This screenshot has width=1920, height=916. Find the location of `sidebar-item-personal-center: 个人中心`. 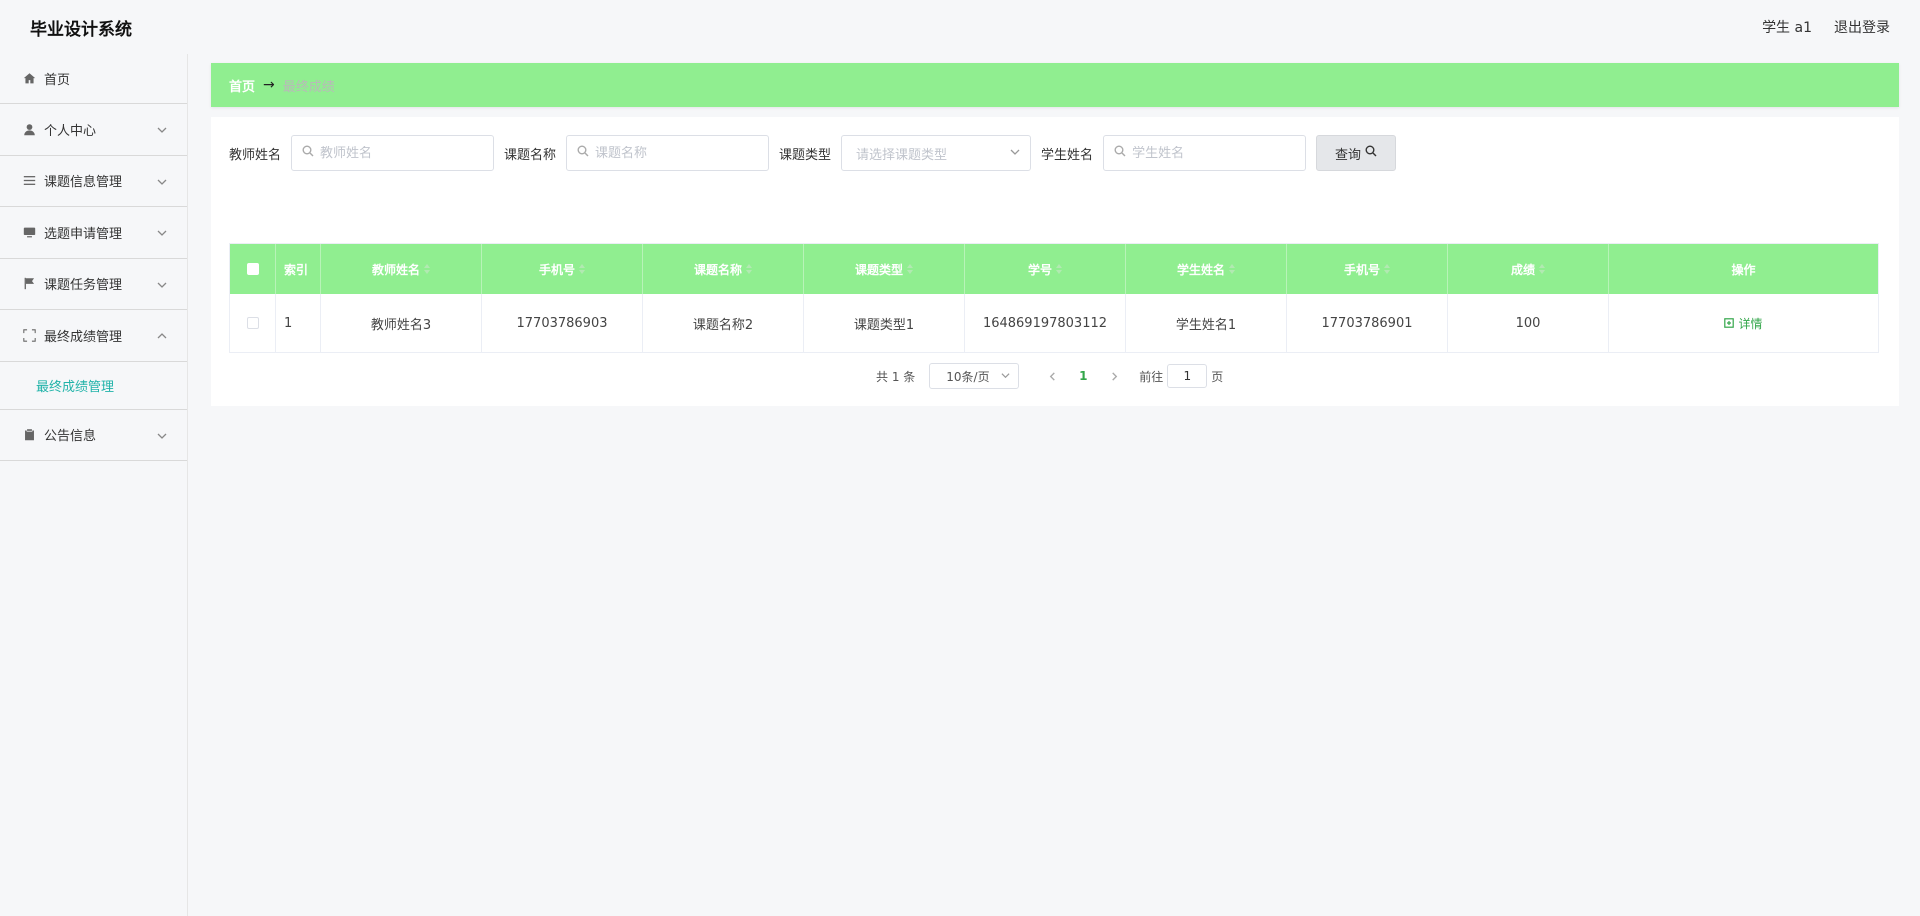

sidebar-item-personal-center: 个人中心 is located at coordinates (93, 130).